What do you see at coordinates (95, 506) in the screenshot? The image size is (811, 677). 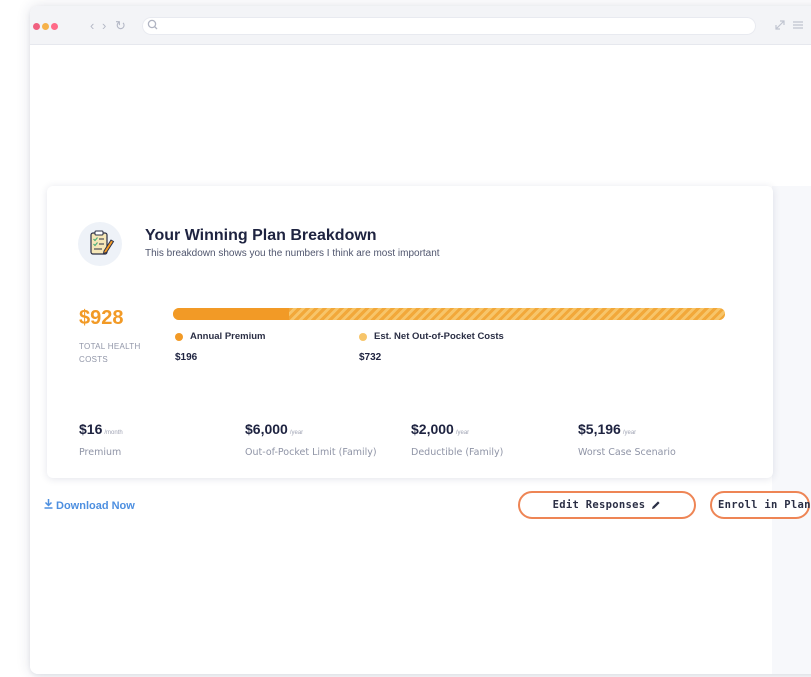 I see `download-now-label: Download Now` at bounding box center [95, 506].